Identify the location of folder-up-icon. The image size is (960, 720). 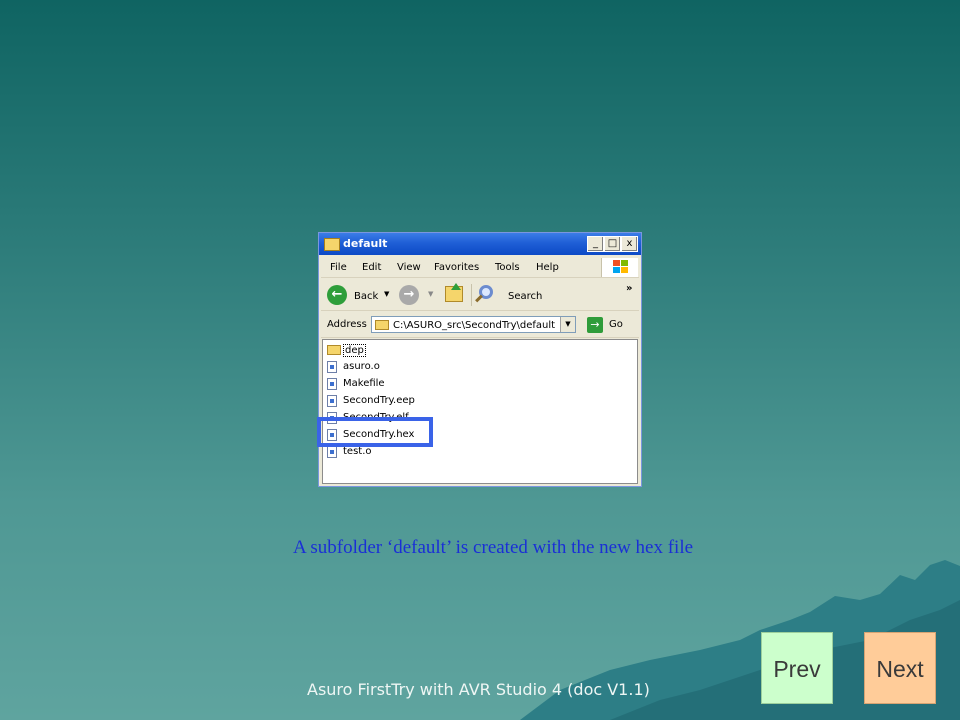
(454, 292).